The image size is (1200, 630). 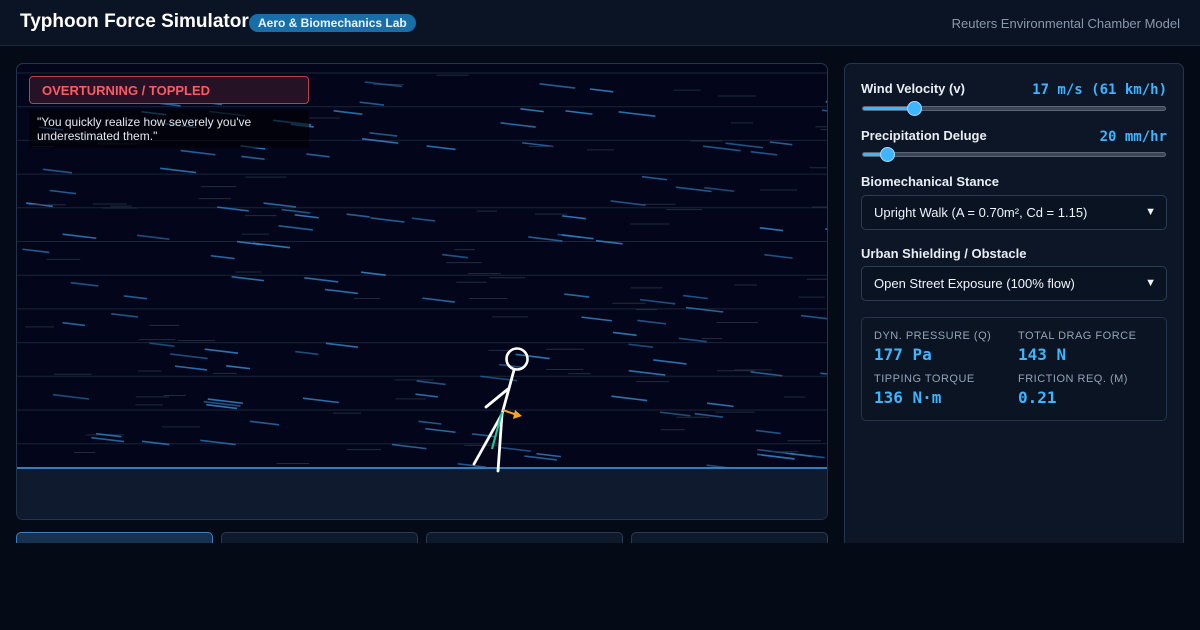 I want to click on shielding-label: Urban Shielding / Obstacle, so click(x=944, y=253).